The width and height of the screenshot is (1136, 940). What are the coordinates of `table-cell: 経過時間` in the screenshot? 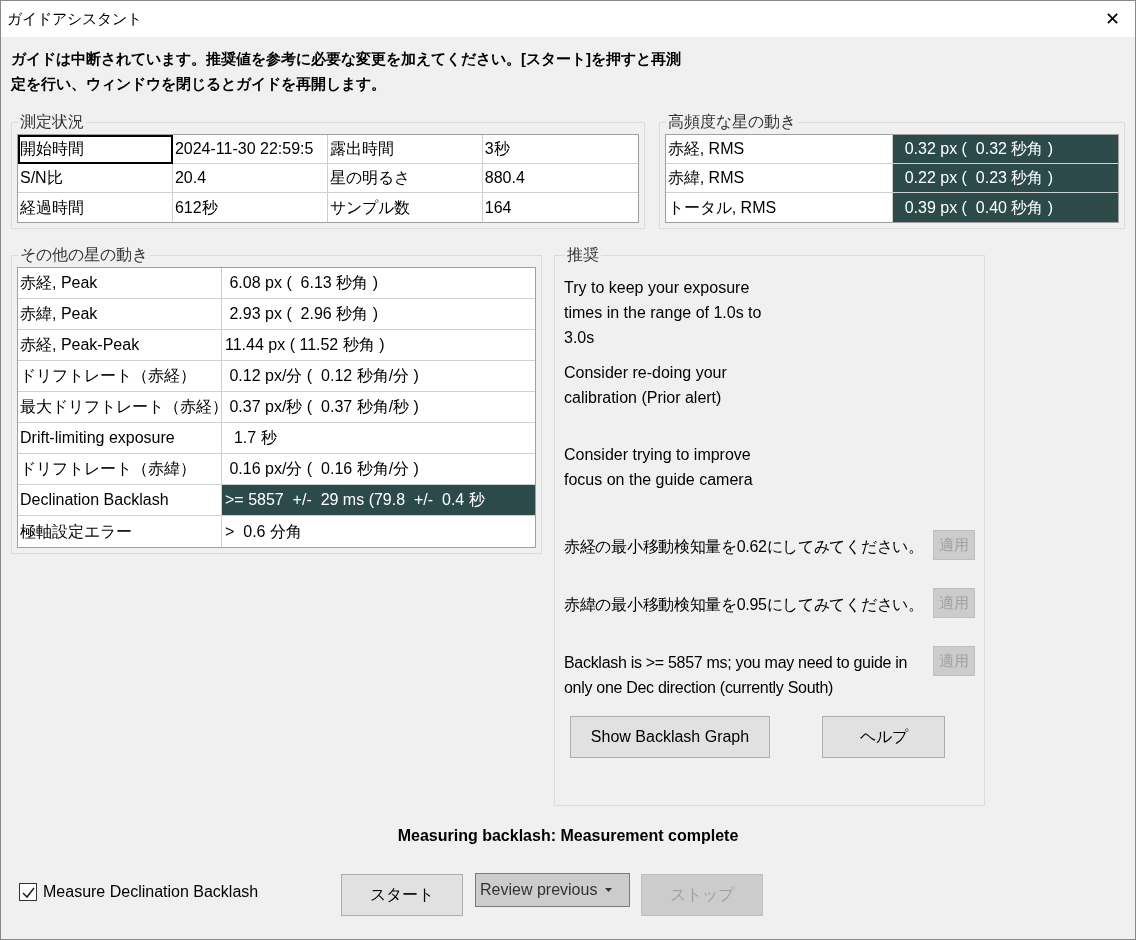 It's located at (95, 207).